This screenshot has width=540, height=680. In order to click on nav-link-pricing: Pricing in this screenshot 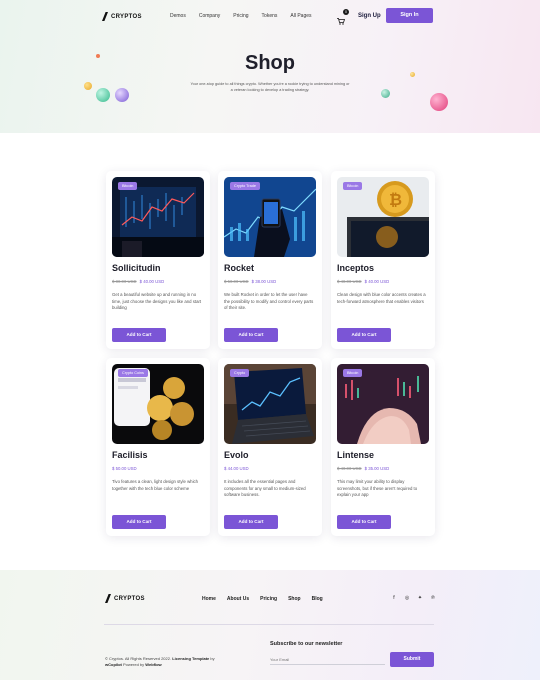, I will do `click(240, 16)`.